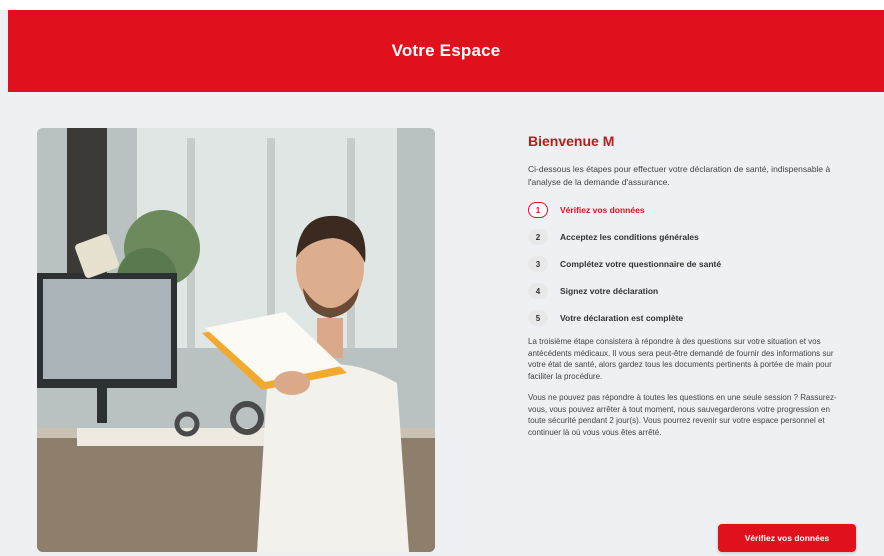  I want to click on page-title: Votre Espace, so click(446, 50).